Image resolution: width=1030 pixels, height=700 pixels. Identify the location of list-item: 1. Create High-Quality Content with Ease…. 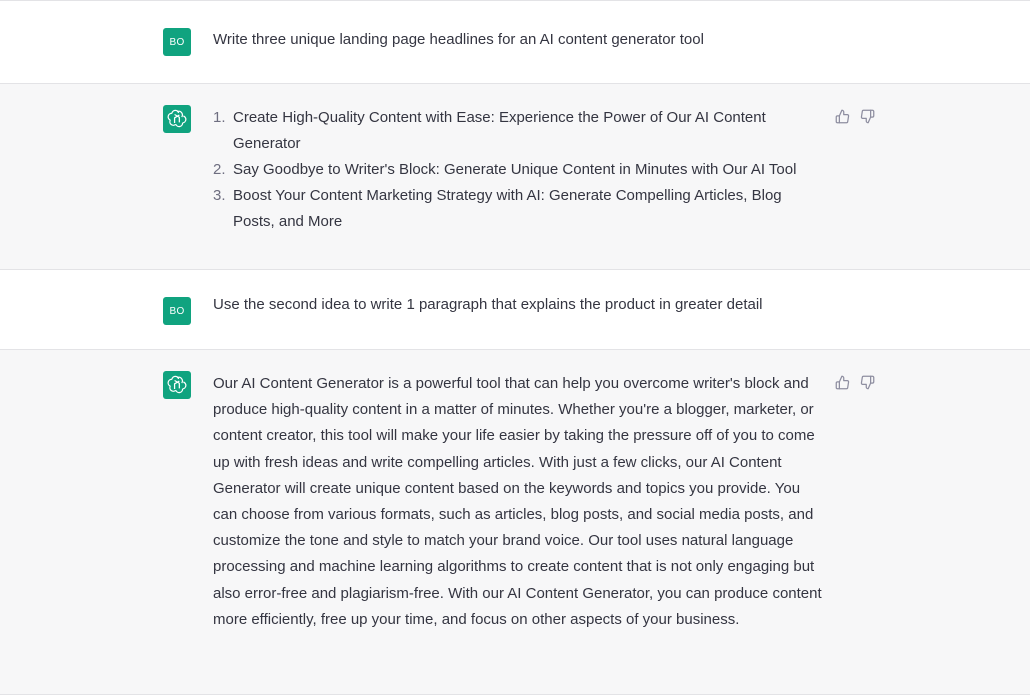
(519, 131).